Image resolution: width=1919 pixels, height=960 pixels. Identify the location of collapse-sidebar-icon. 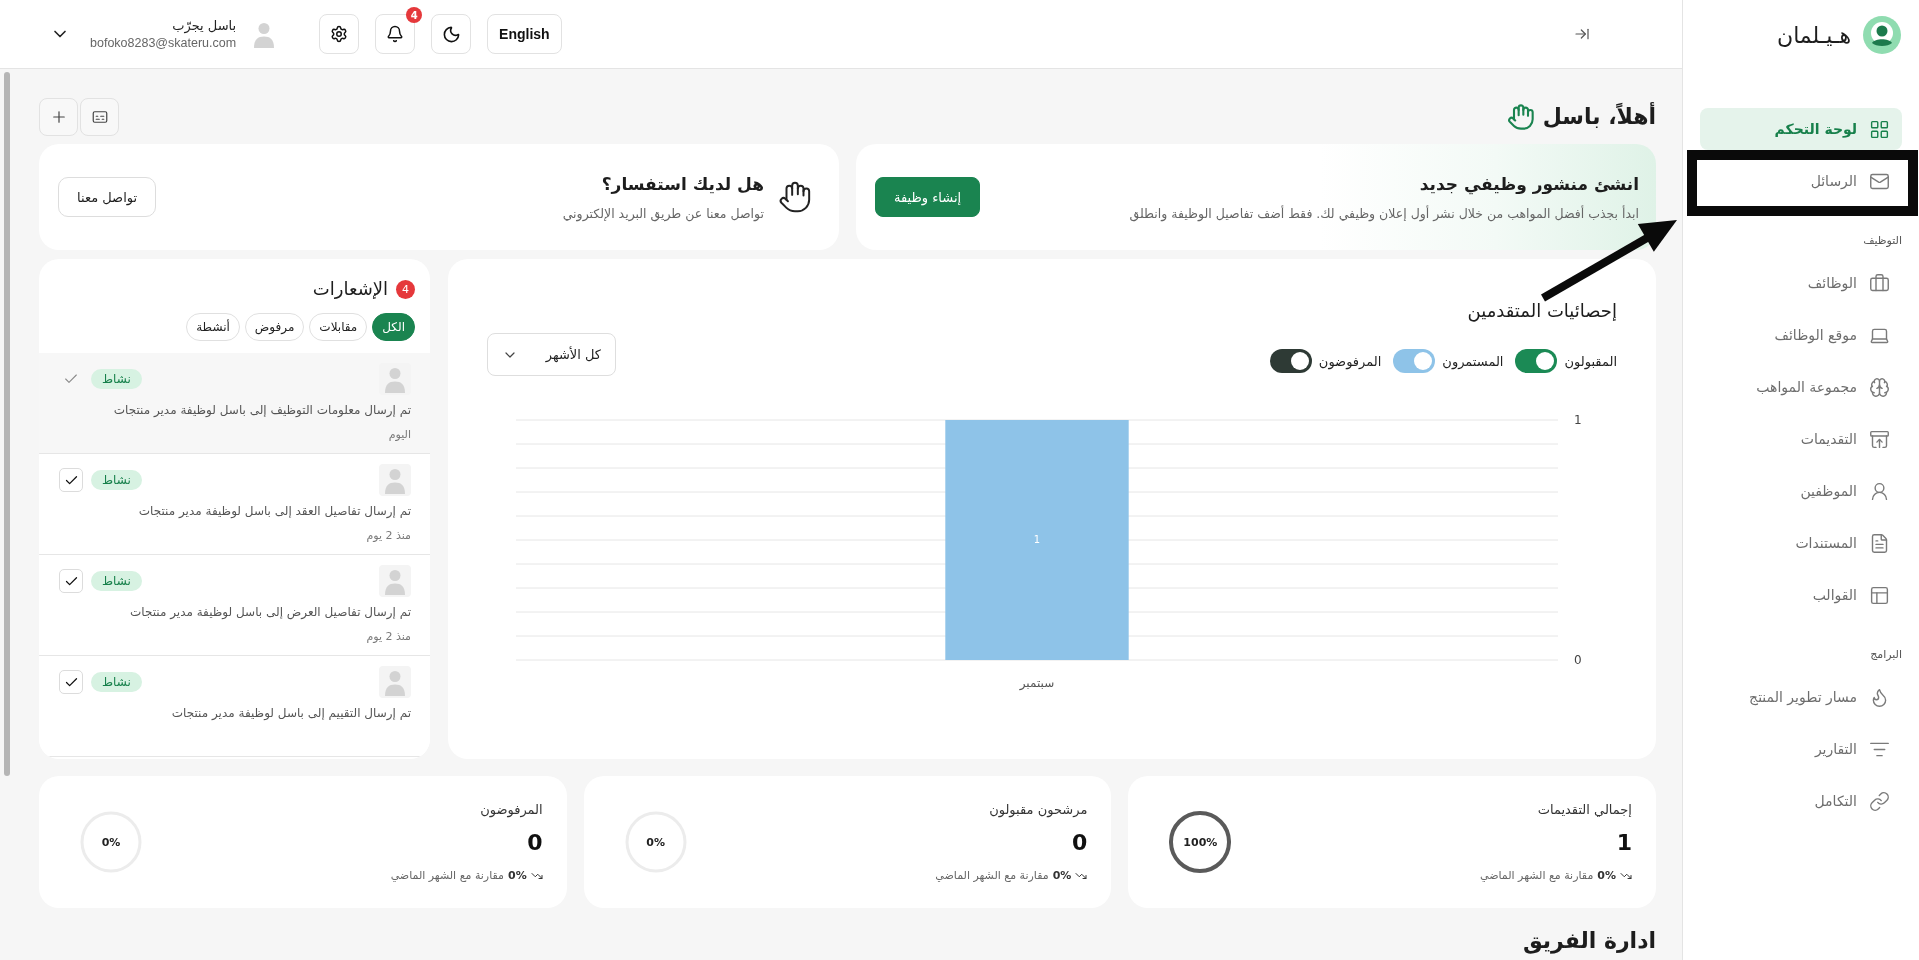
(1582, 34).